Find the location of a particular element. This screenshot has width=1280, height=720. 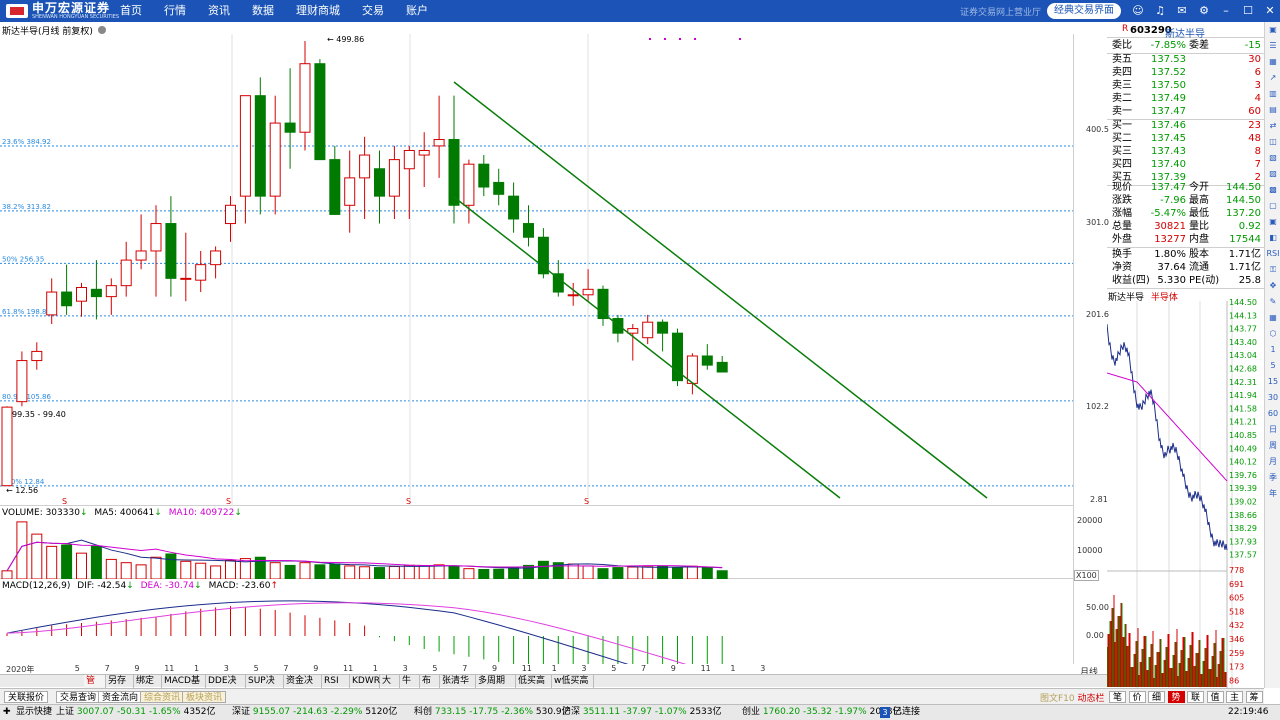

menu-data: 数据 is located at coordinates (263, 11).